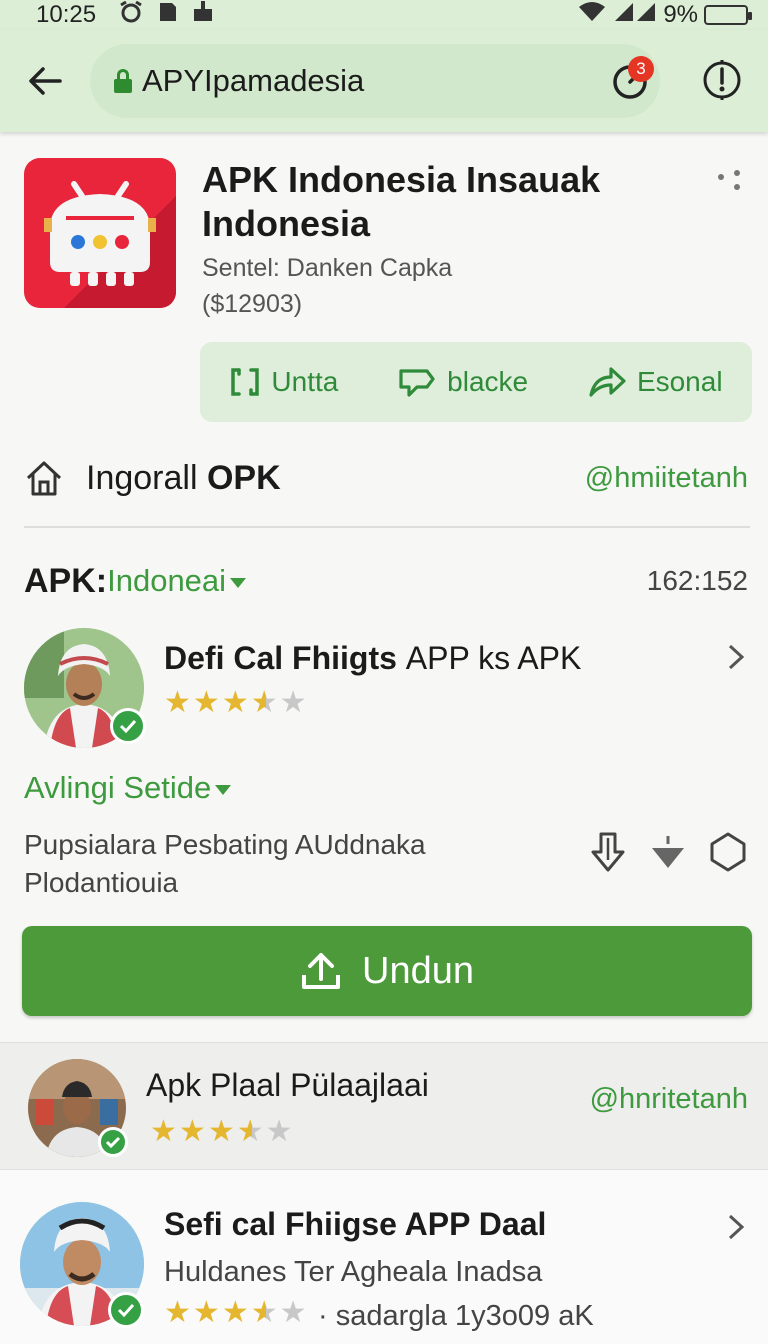 Image resolution: width=768 pixels, height=1344 pixels. What do you see at coordinates (384, 15) in the screenshot?
I see `status-bar: 10:25 9%` at bounding box center [384, 15].